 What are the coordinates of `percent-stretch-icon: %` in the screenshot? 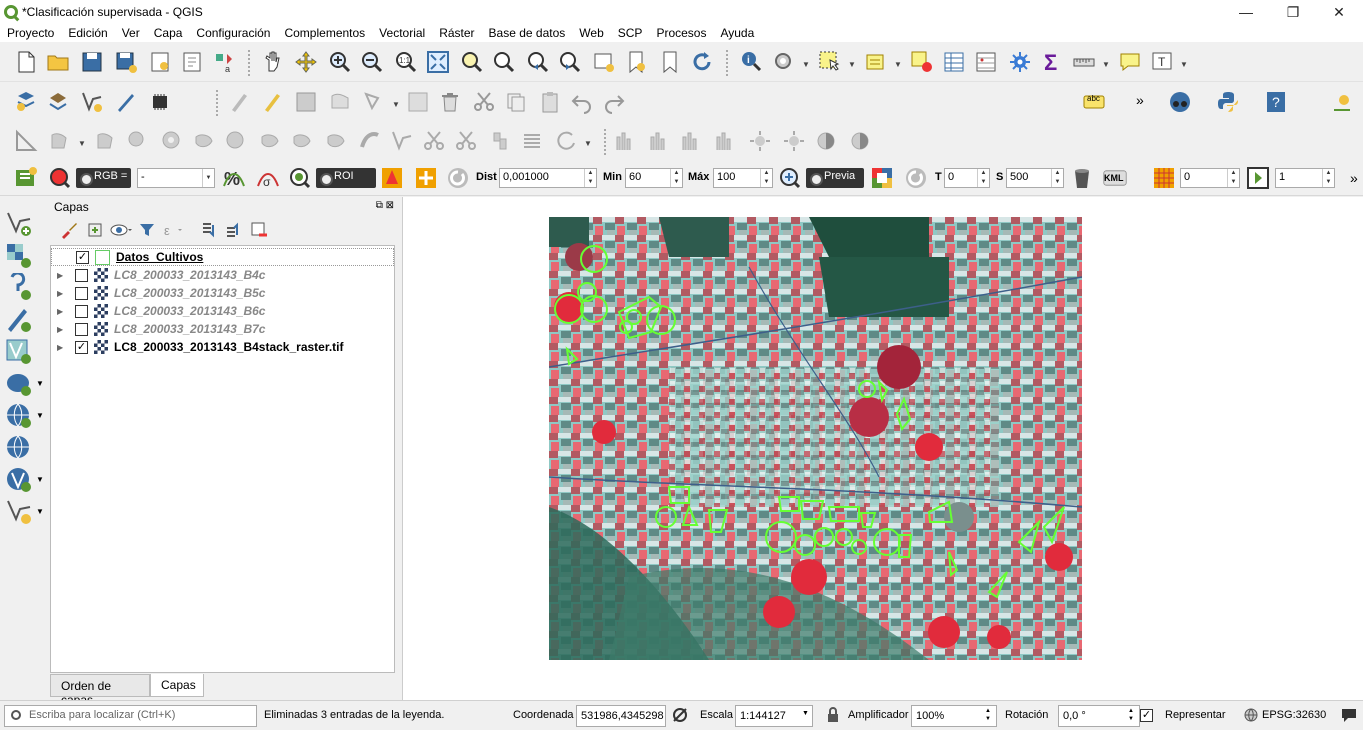 It's located at (234, 178).